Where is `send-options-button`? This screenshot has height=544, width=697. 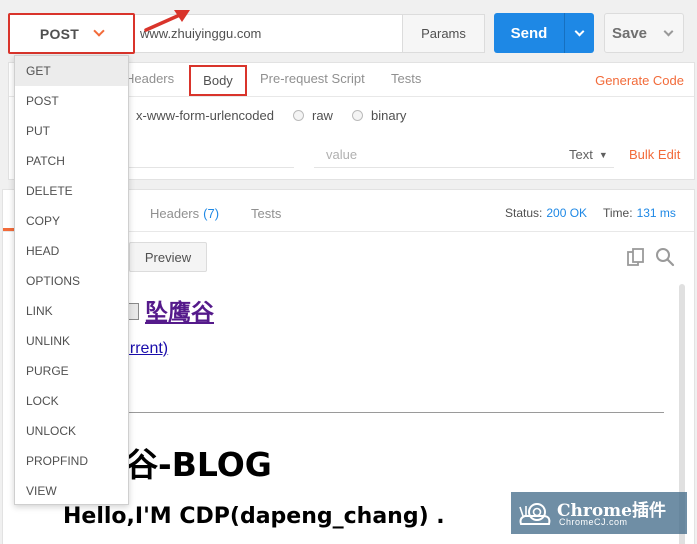
send-options-button is located at coordinates (579, 33).